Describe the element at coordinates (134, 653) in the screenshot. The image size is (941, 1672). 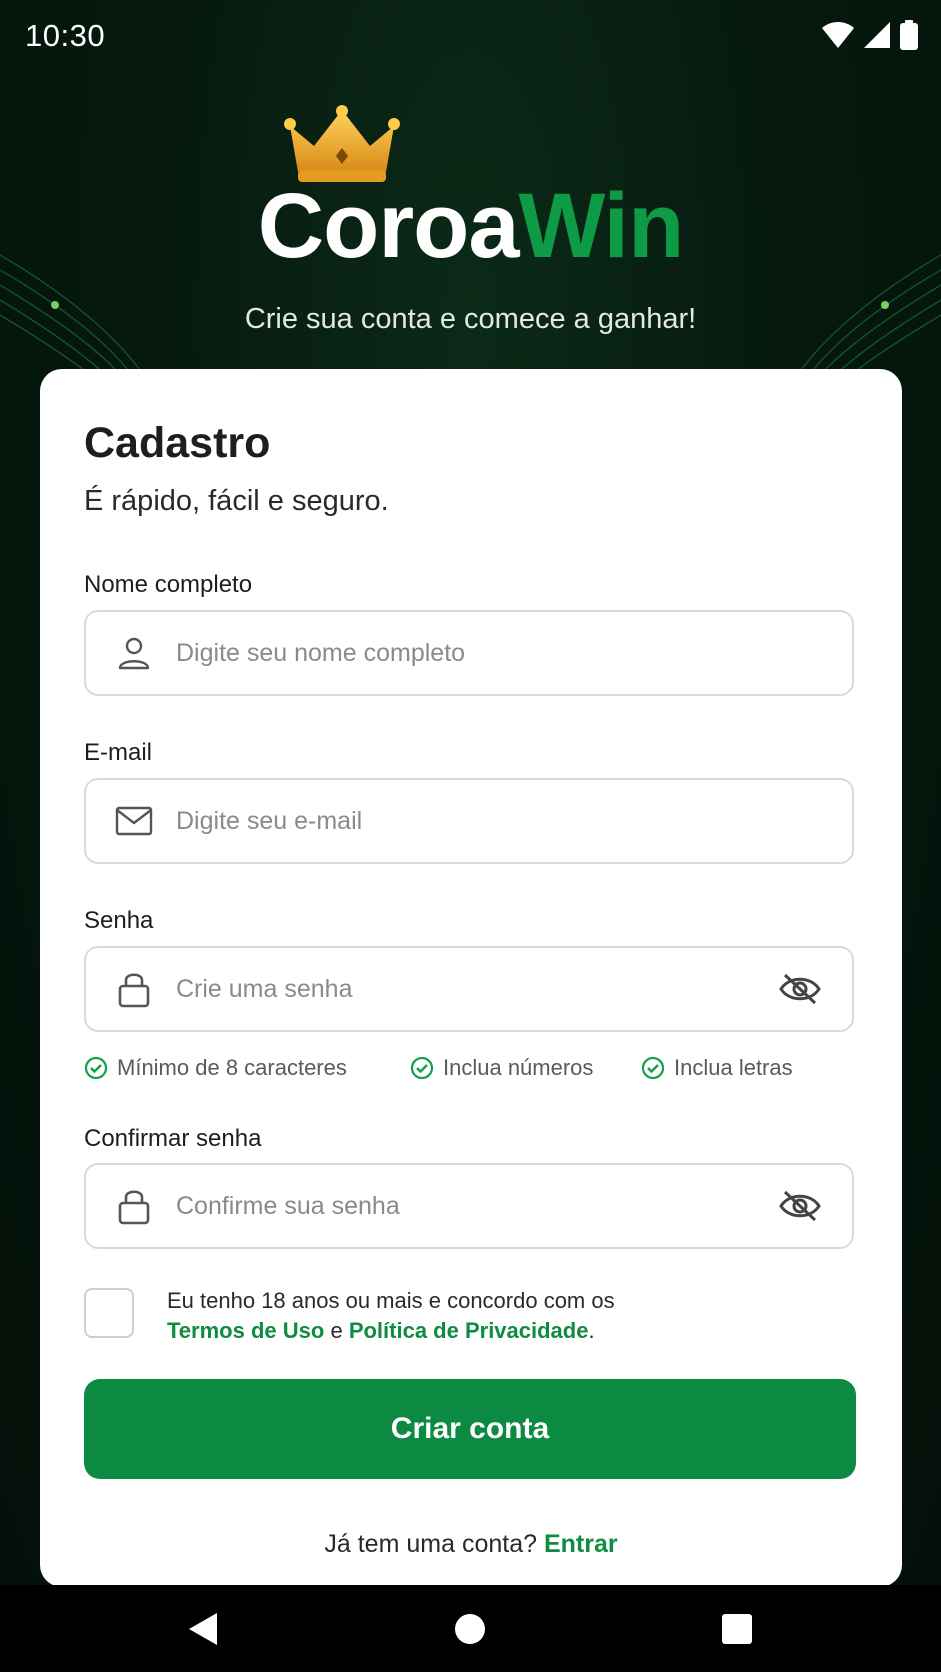
I see `user-icon` at that location.